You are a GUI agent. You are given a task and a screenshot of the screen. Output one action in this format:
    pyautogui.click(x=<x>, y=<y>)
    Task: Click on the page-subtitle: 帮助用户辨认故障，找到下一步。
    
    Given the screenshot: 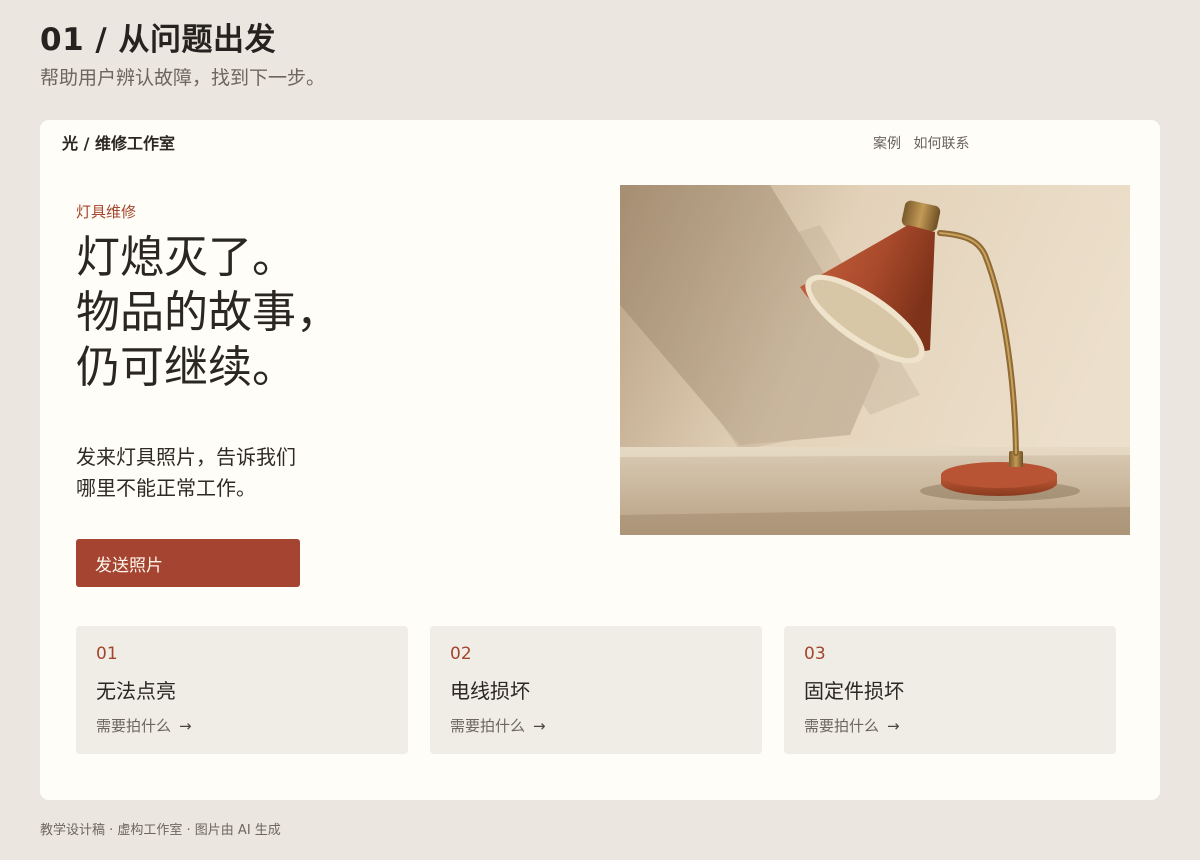 What is the action you would take?
    pyautogui.click(x=183, y=78)
    